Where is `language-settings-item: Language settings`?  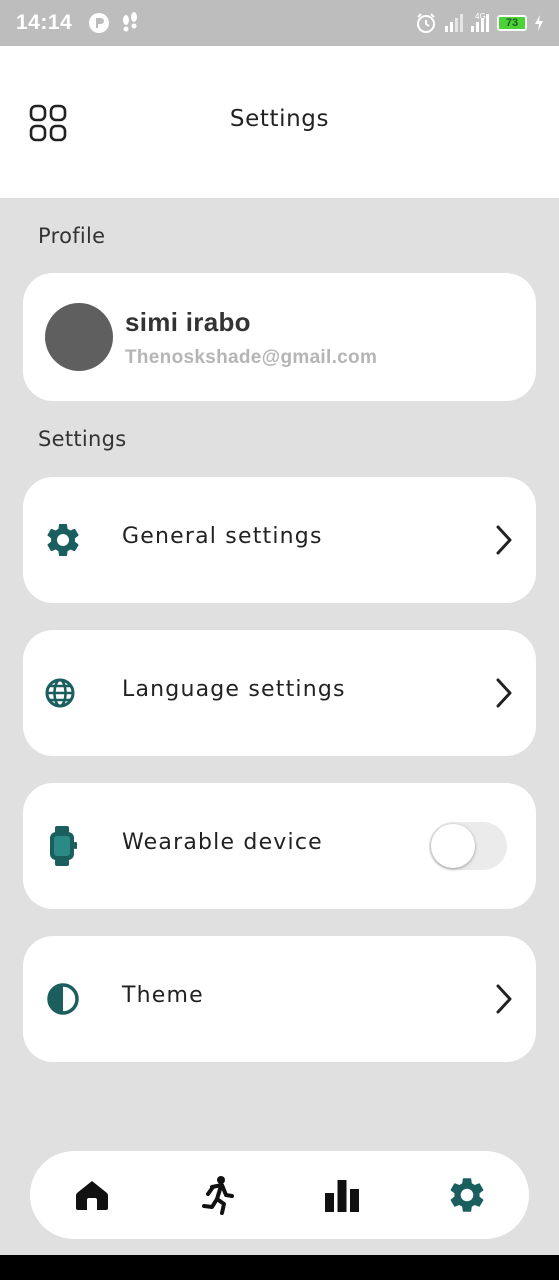 language-settings-item: Language settings is located at coordinates (279, 693).